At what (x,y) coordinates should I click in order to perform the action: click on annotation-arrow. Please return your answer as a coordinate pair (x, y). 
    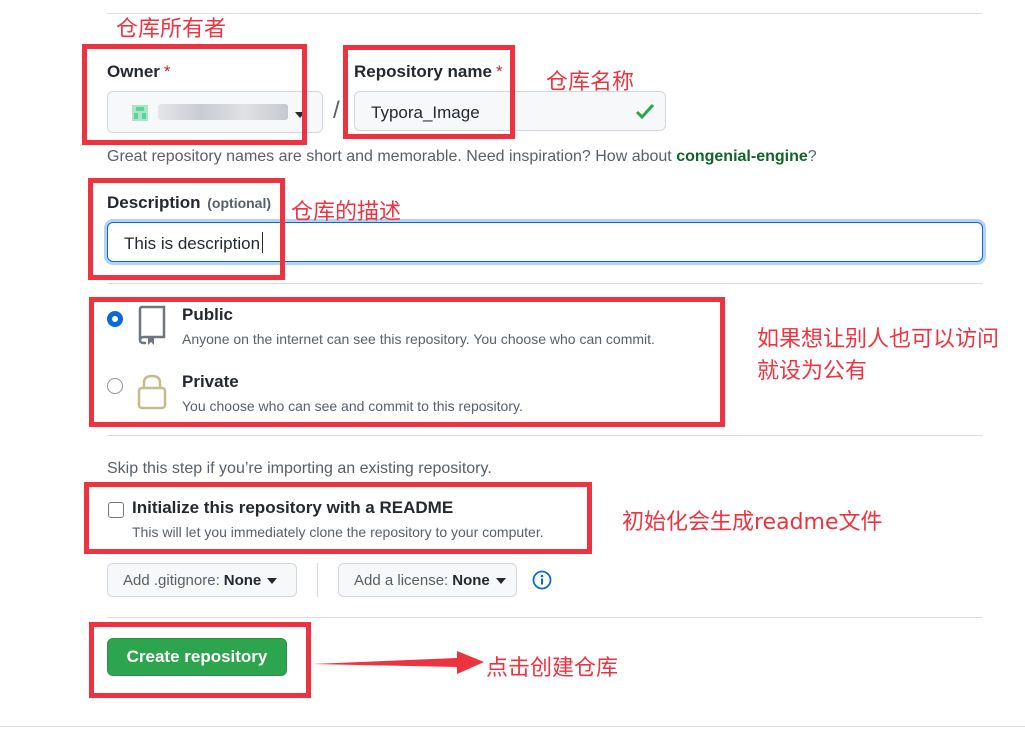
    Looking at the image, I should click on (398, 662).